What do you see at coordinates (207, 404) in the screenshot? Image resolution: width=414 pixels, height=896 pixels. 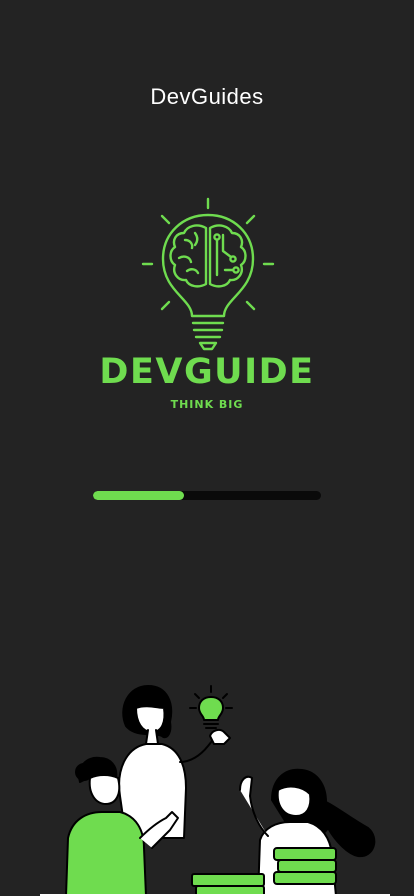 I see `brand-tagline: THINK BIG` at bounding box center [207, 404].